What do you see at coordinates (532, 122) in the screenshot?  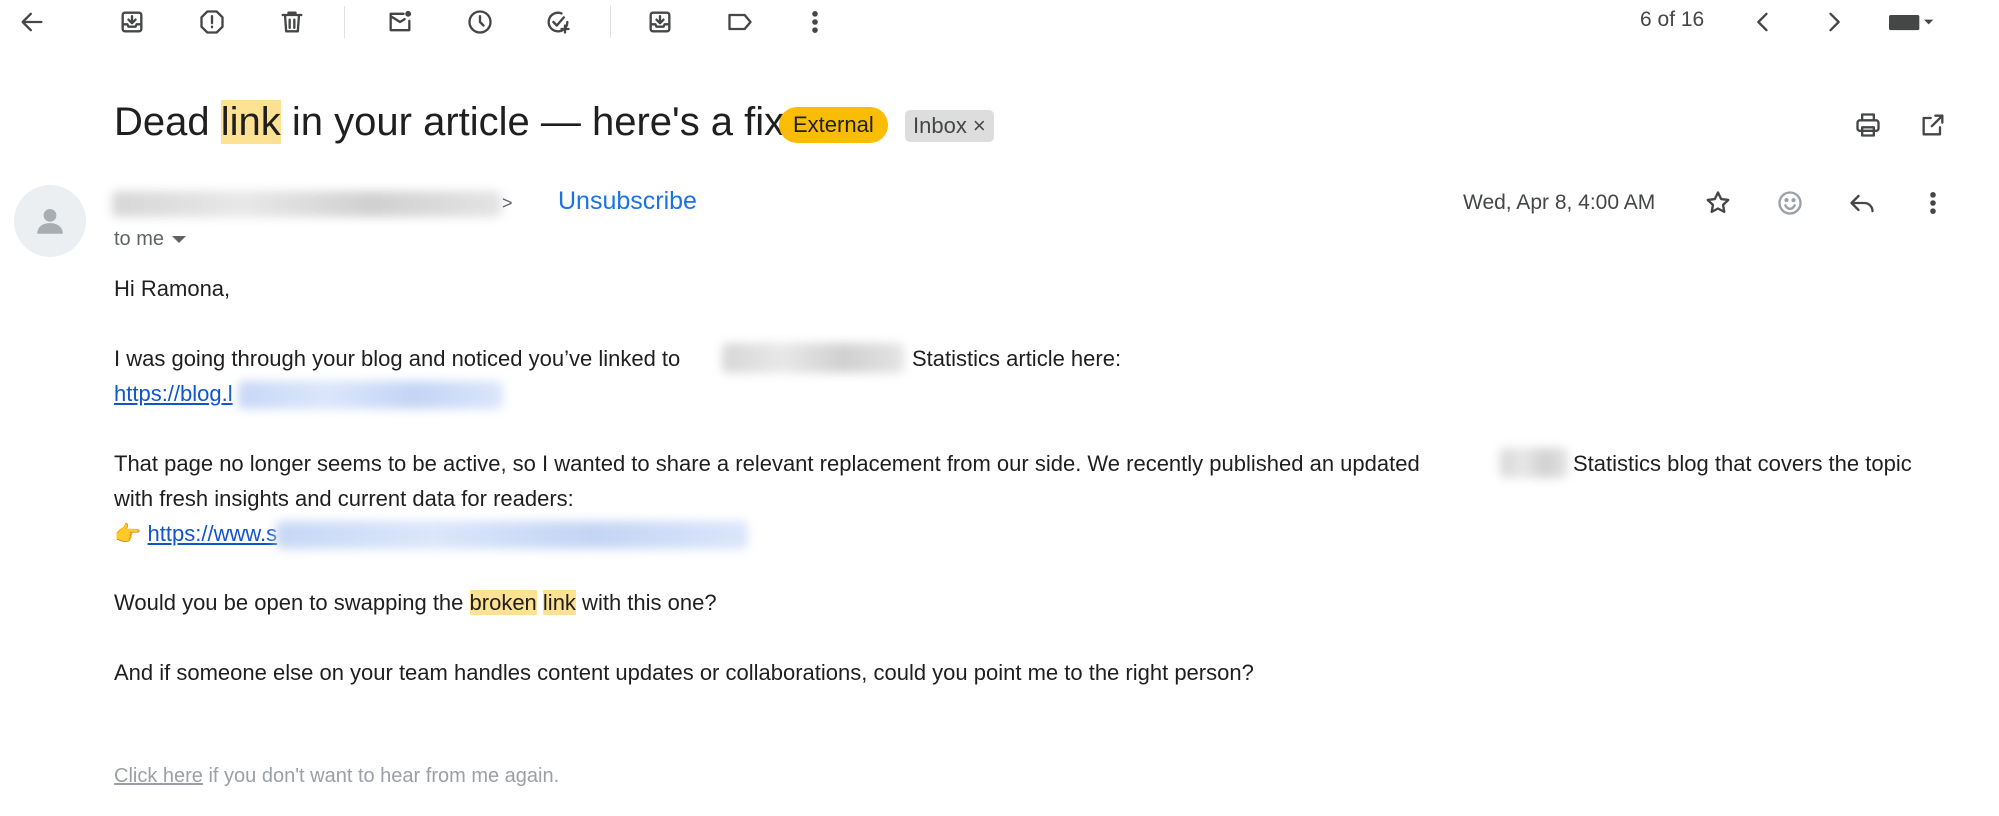 I see `subject-text: in your article — here's a fix` at bounding box center [532, 122].